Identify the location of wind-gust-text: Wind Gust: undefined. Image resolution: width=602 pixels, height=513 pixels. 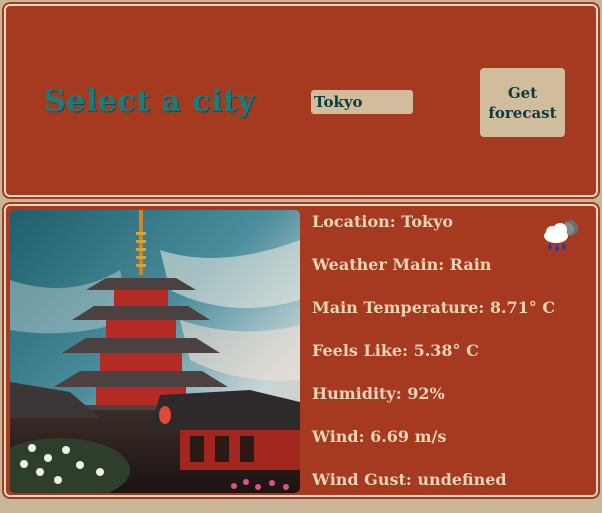
(409, 479).